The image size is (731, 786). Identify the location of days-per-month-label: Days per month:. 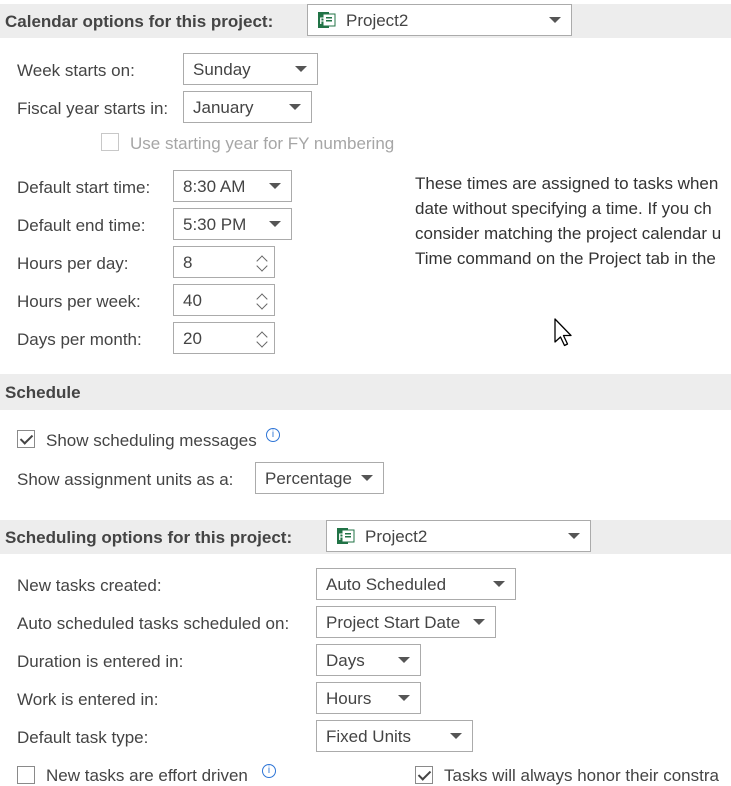
(79, 339).